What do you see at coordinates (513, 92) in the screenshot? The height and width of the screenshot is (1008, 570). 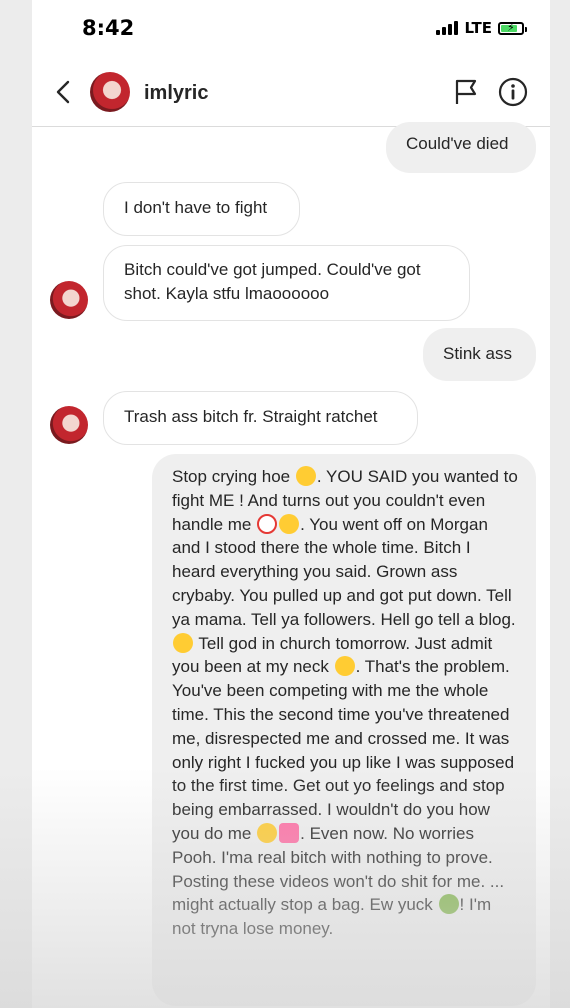 I see `info-icon` at bounding box center [513, 92].